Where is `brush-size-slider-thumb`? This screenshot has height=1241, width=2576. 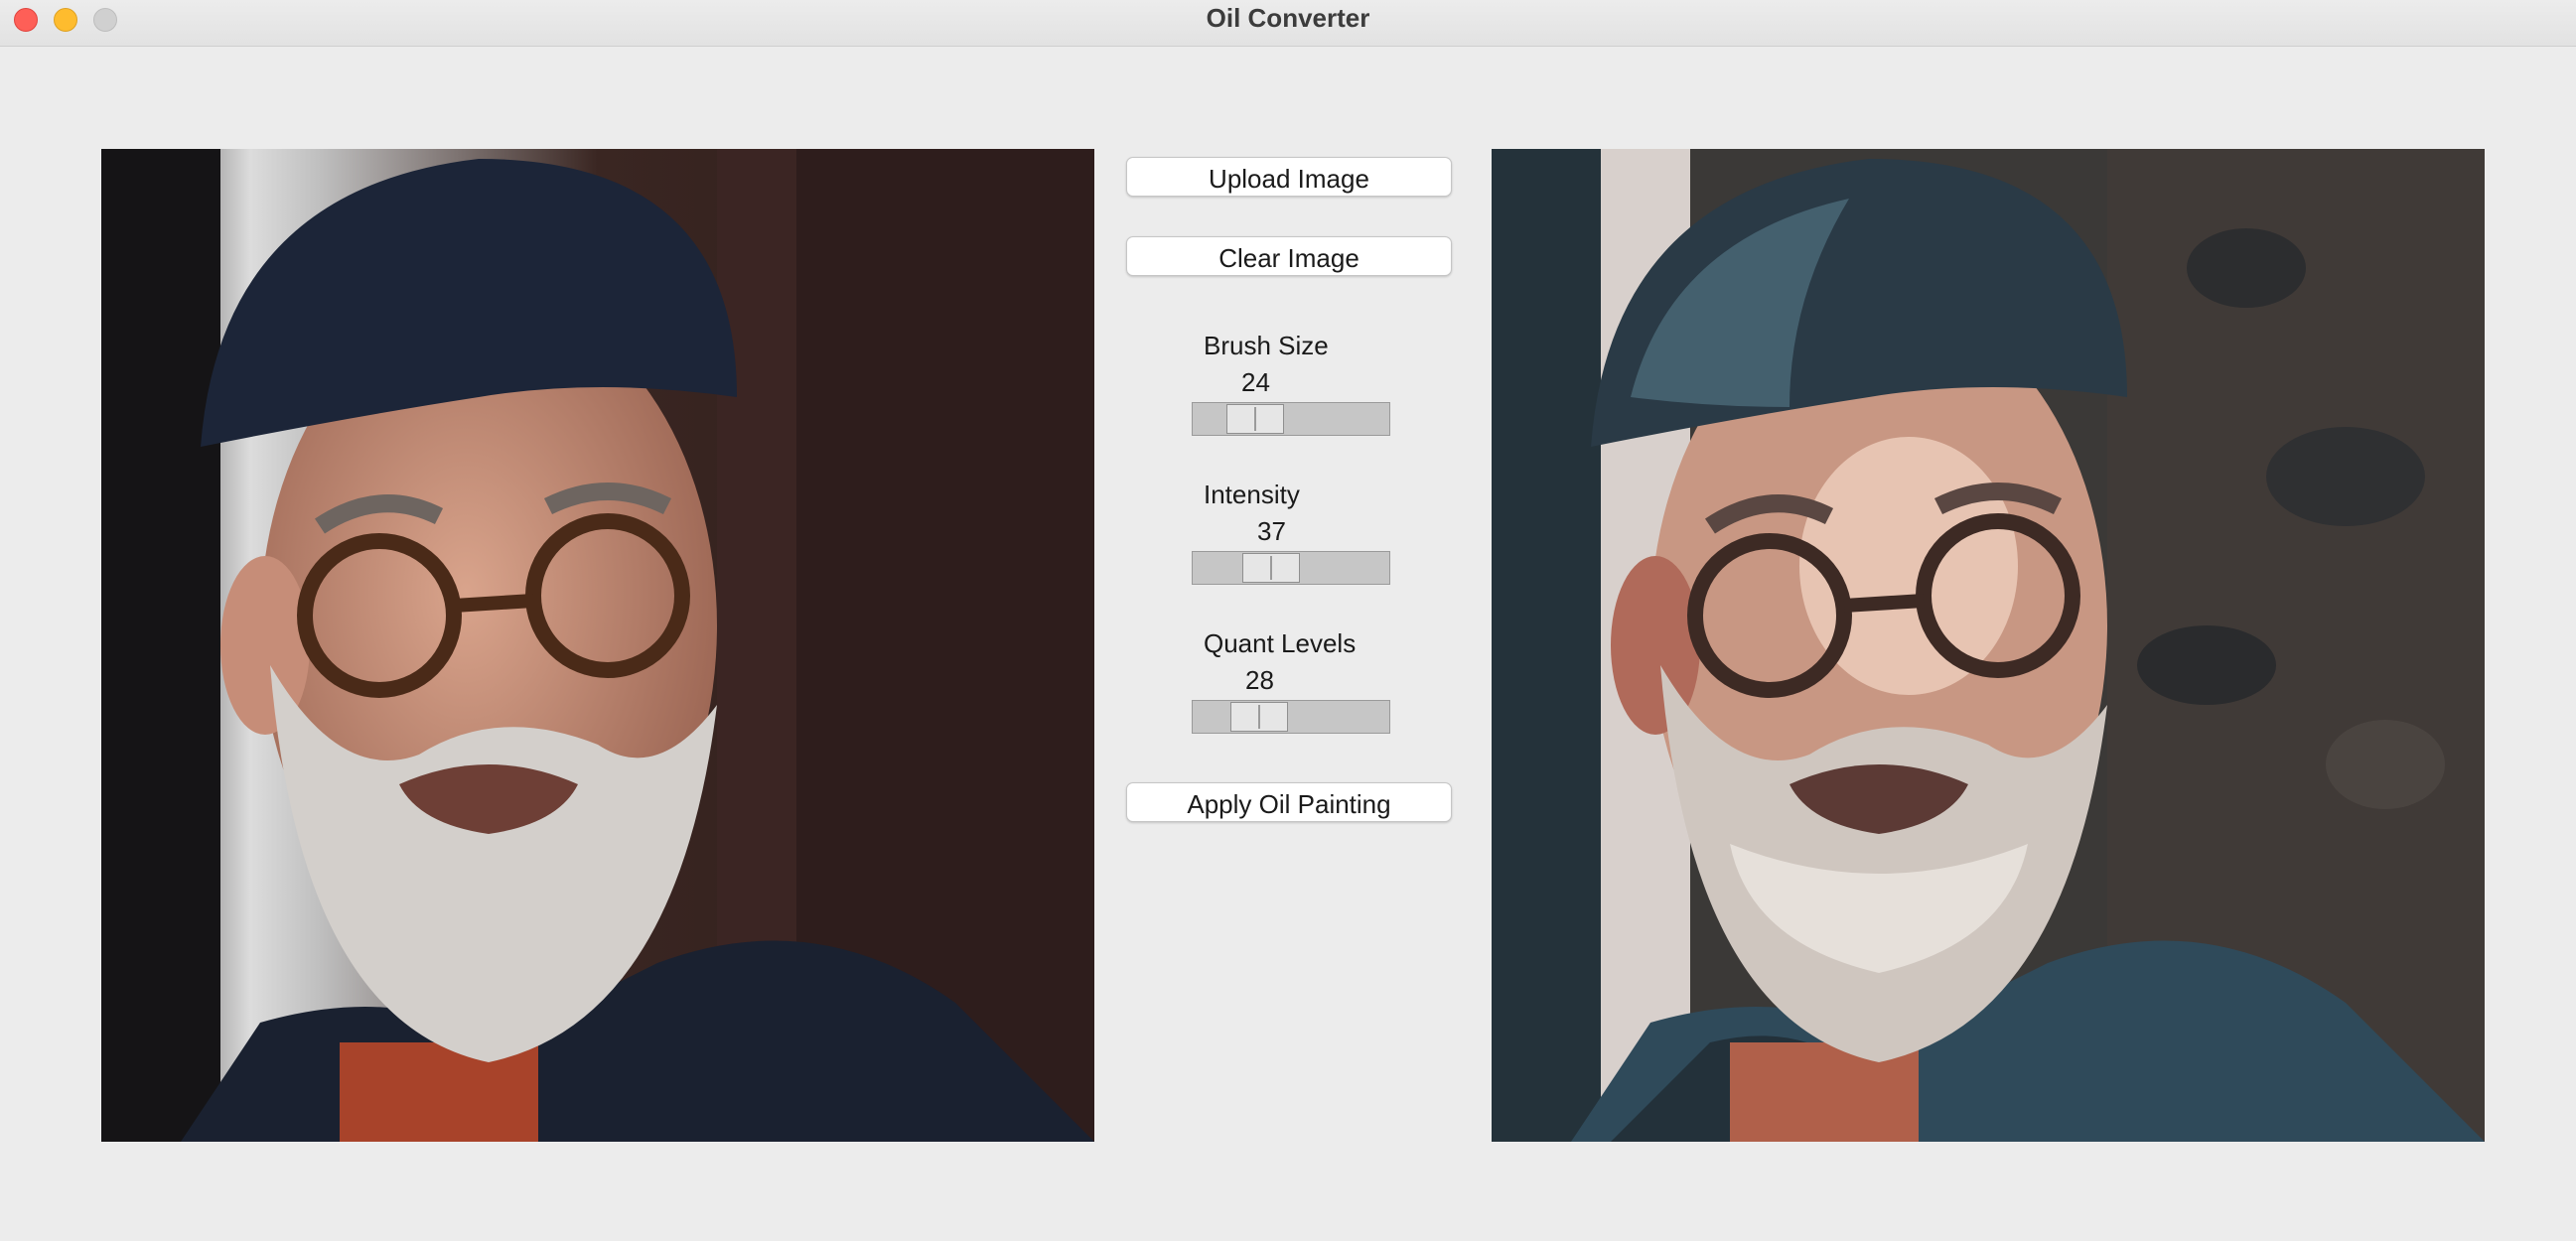 brush-size-slider-thumb is located at coordinates (1255, 419).